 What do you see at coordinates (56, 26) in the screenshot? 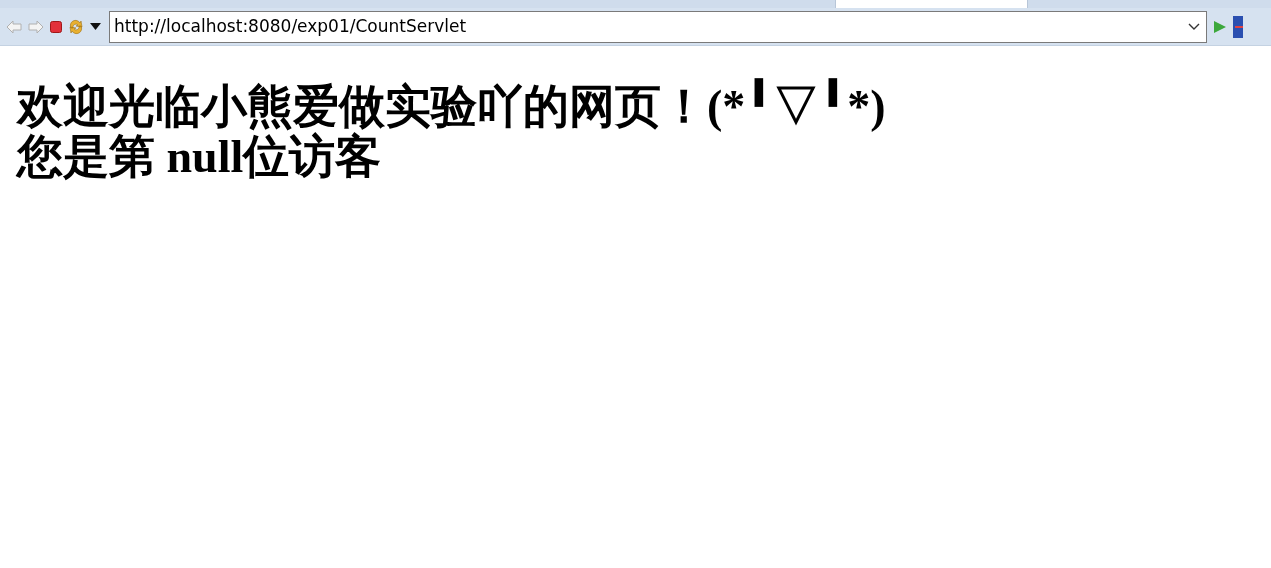
I see `stop-icon` at bounding box center [56, 26].